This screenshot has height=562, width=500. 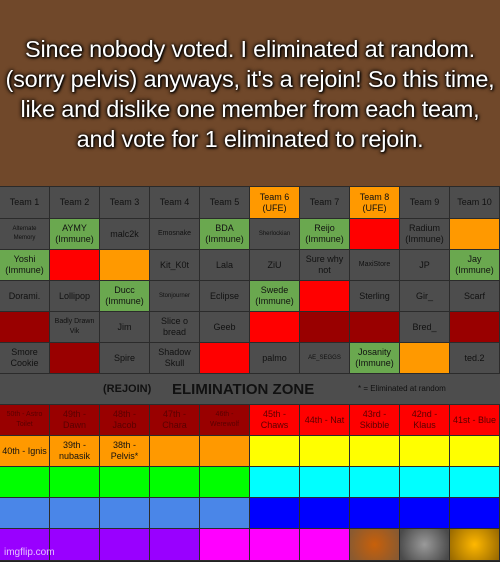 What do you see at coordinates (243, 389) in the screenshot?
I see `elimination-zone-title: ELIMINATION ZONE` at bounding box center [243, 389].